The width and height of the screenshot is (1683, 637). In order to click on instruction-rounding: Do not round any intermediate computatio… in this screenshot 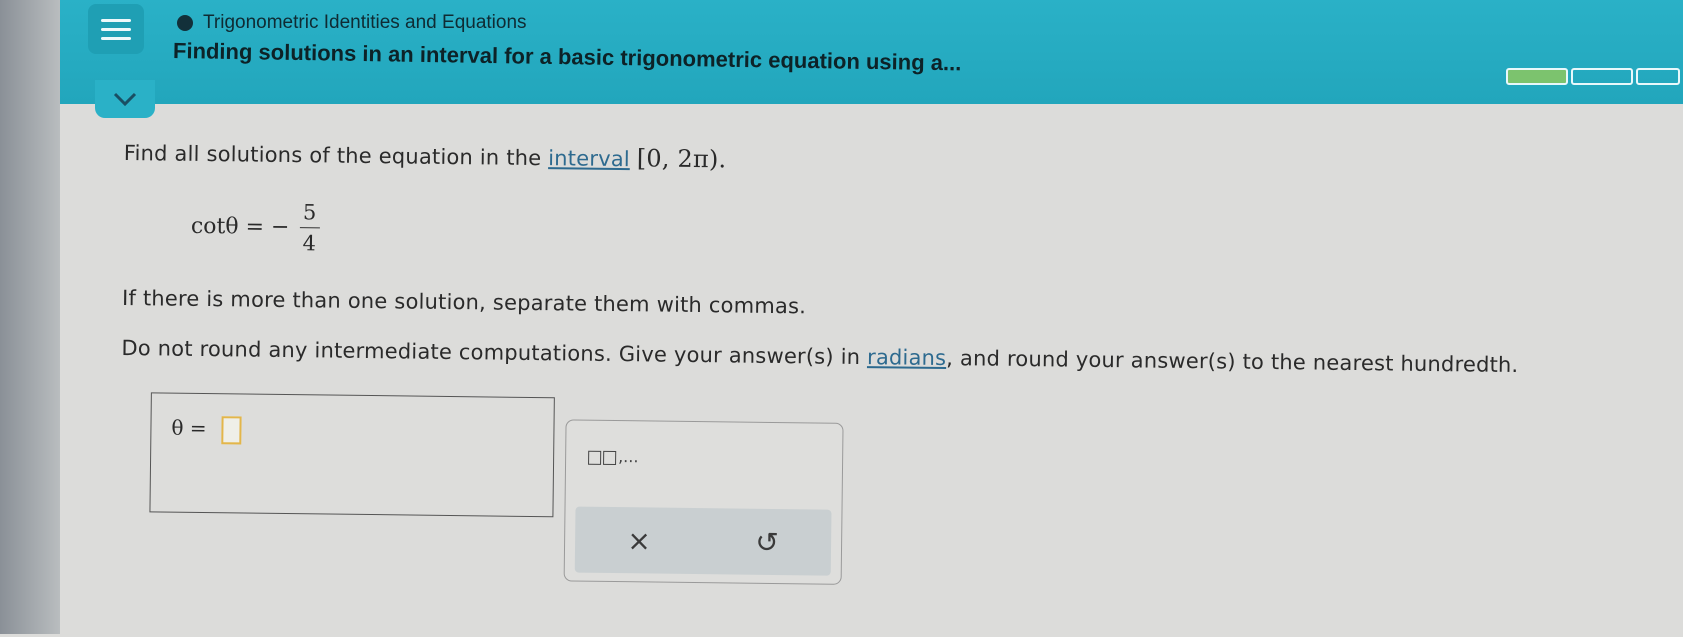, I will do `click(819, 356)`.